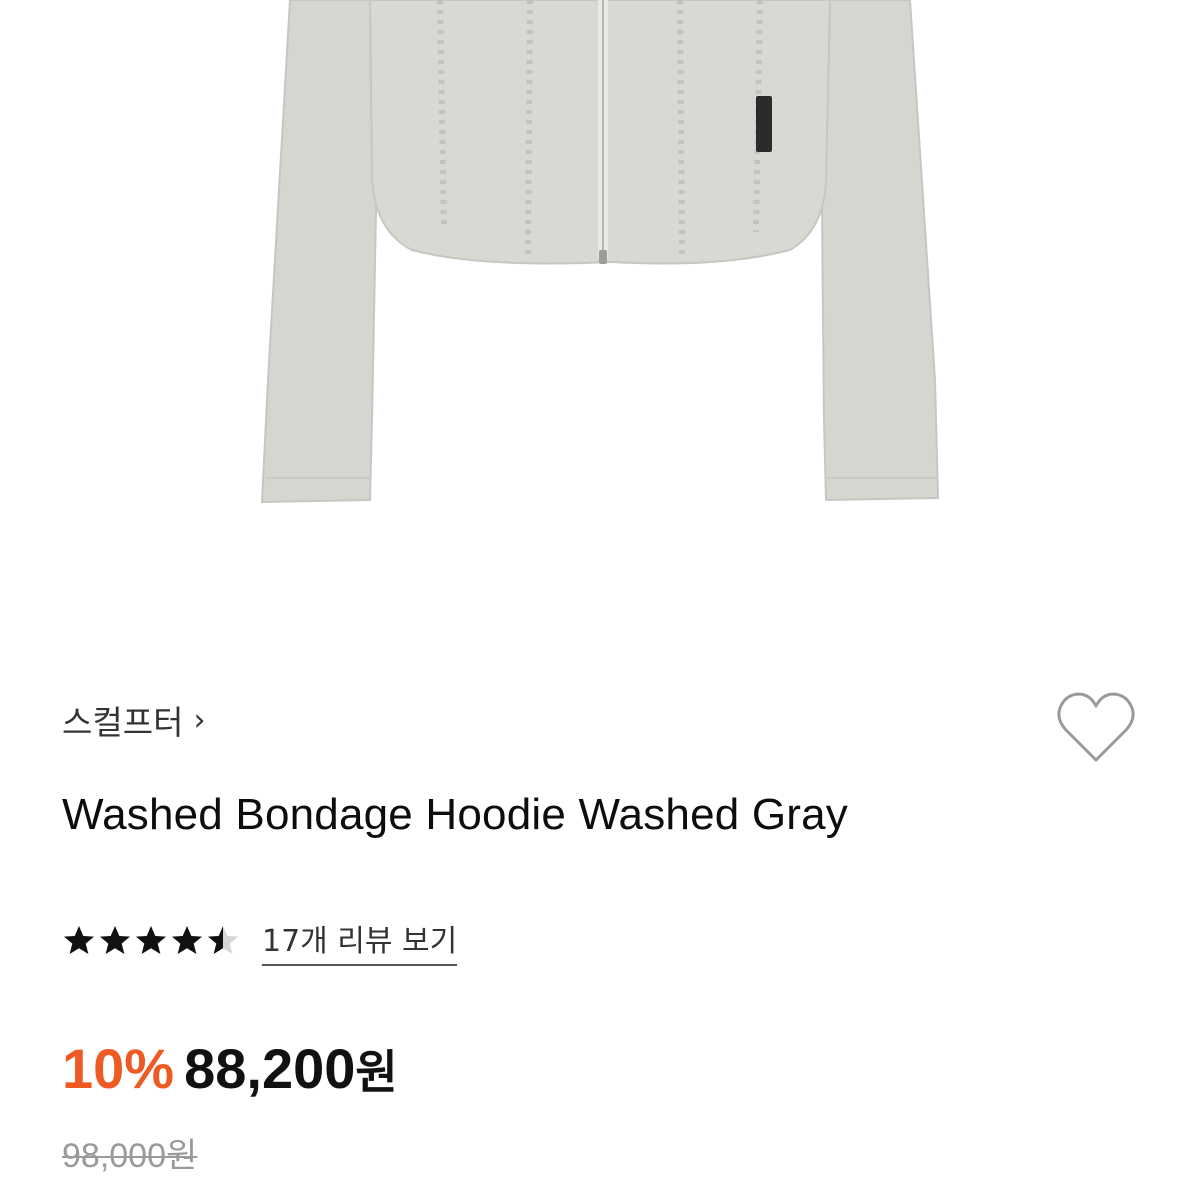  What do you see at coordinates (455, 814) in the screenshot?
I see `product-title: Washed Bondage Hoodie Washed Gray` at bounding box center [455, 814].